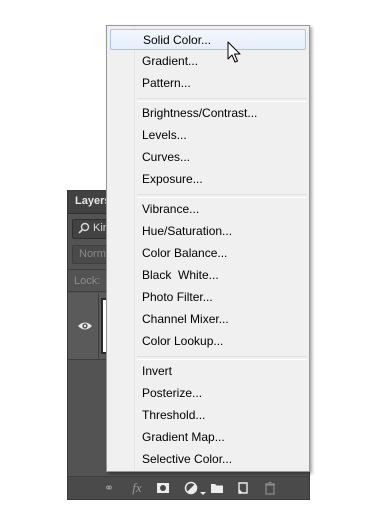 Image resolution: width=373 pixels, height=529 pixels. I want to click on fx-icon: fx, so click(137, 488).